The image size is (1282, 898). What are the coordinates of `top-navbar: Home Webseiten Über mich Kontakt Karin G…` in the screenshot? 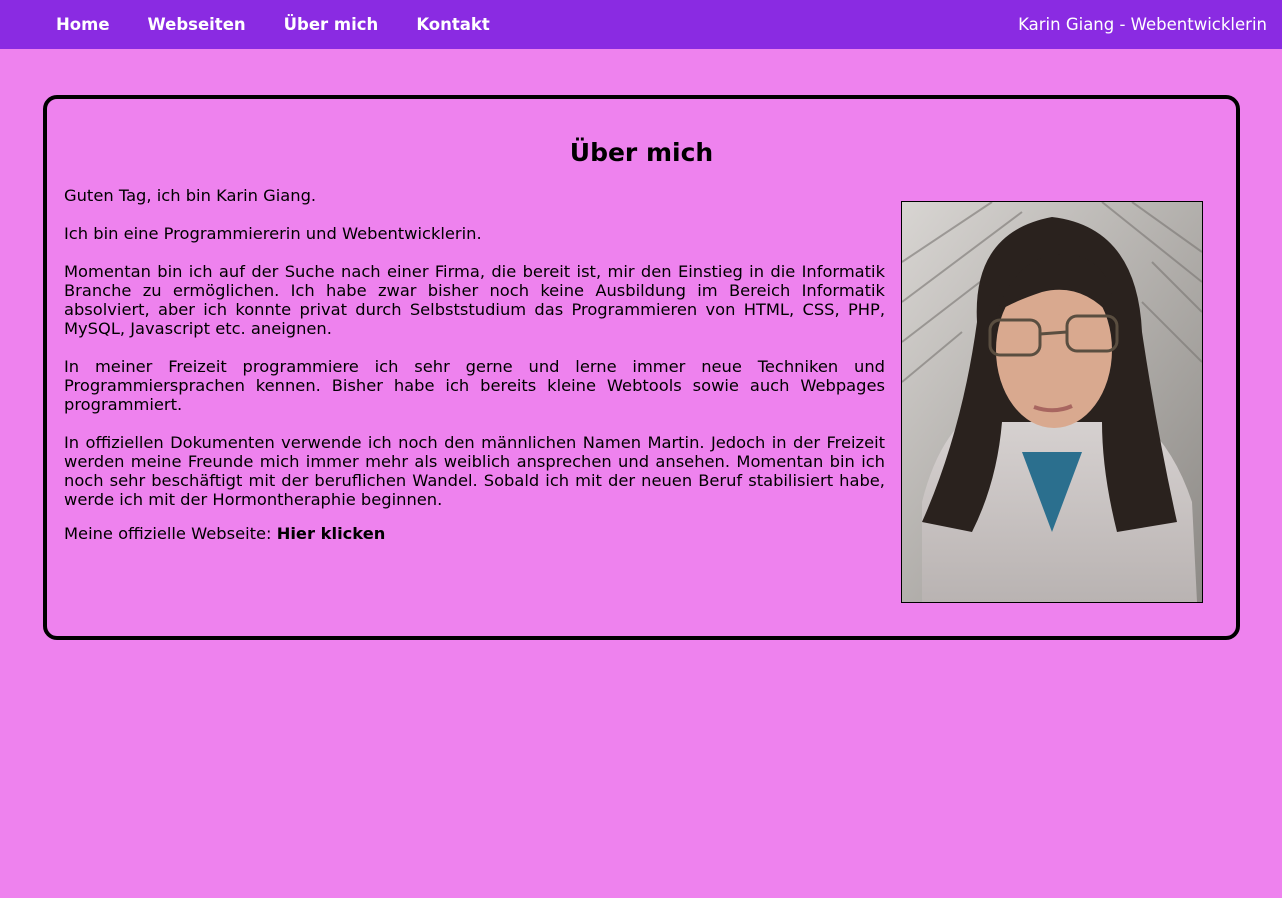 It's located at (641, 24).